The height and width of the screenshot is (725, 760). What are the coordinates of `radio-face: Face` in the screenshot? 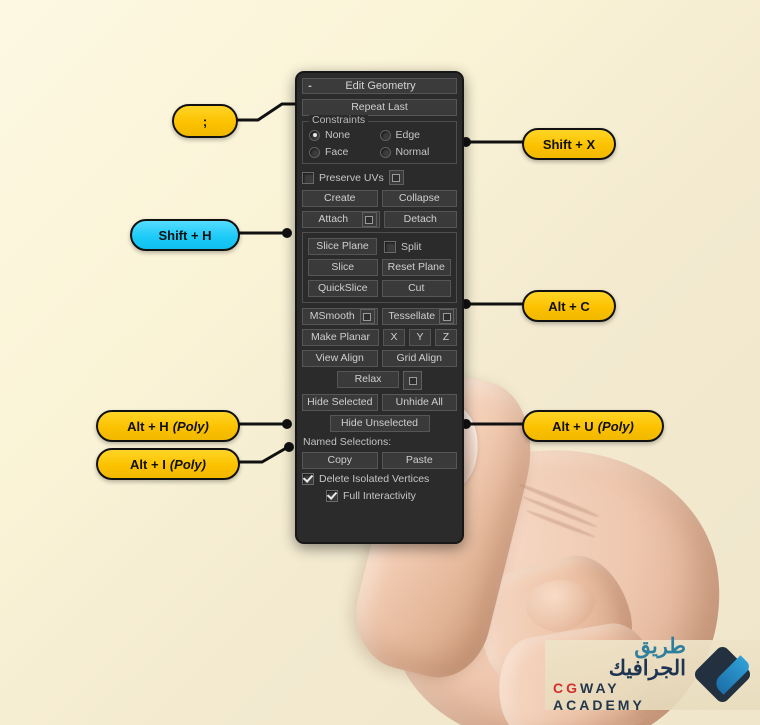 It's located at (344, 152).